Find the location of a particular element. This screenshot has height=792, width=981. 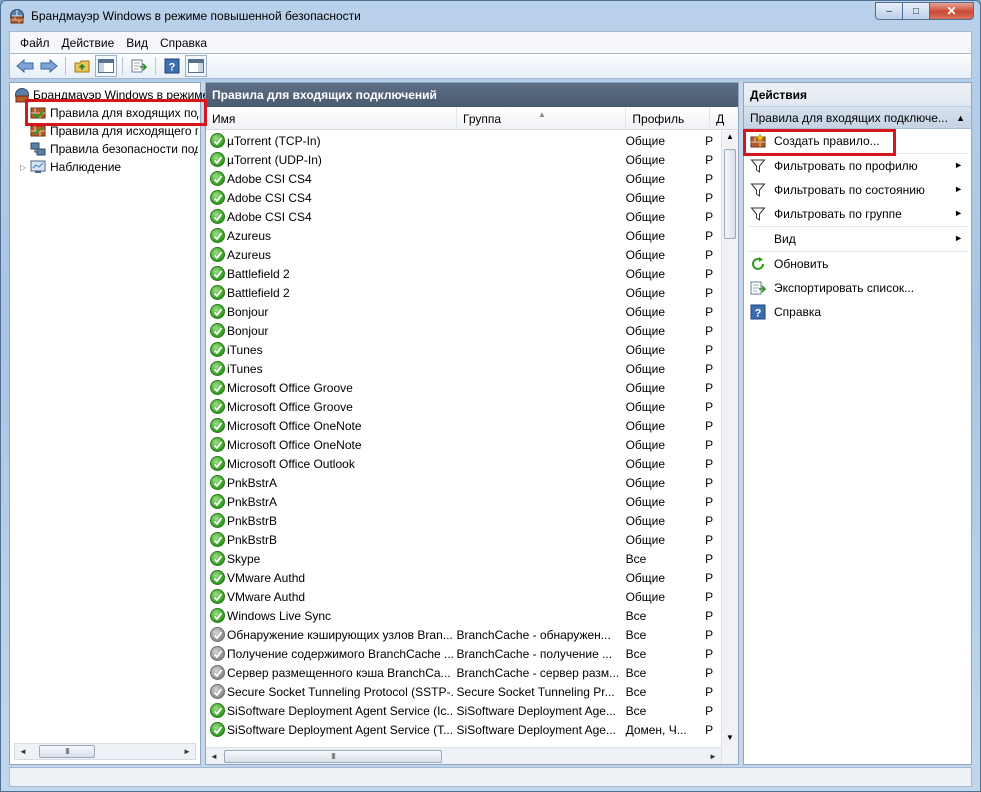

outbound-rules-icon is located at coordinates (38, 131).